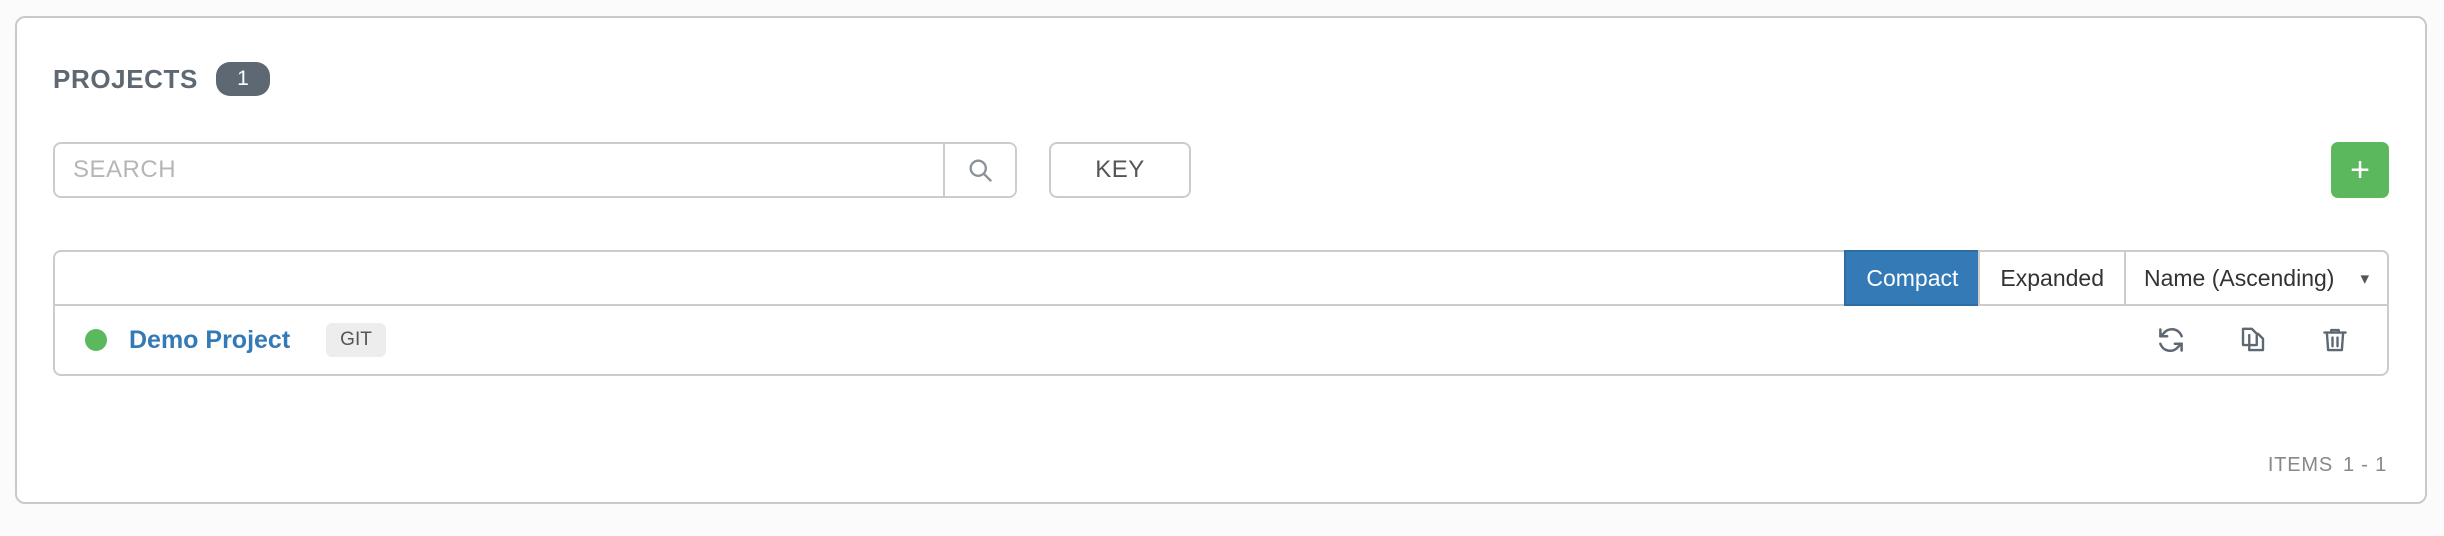 This screenshot has height=536, width=2444. I want to click on search-icon, so click(980, 170).